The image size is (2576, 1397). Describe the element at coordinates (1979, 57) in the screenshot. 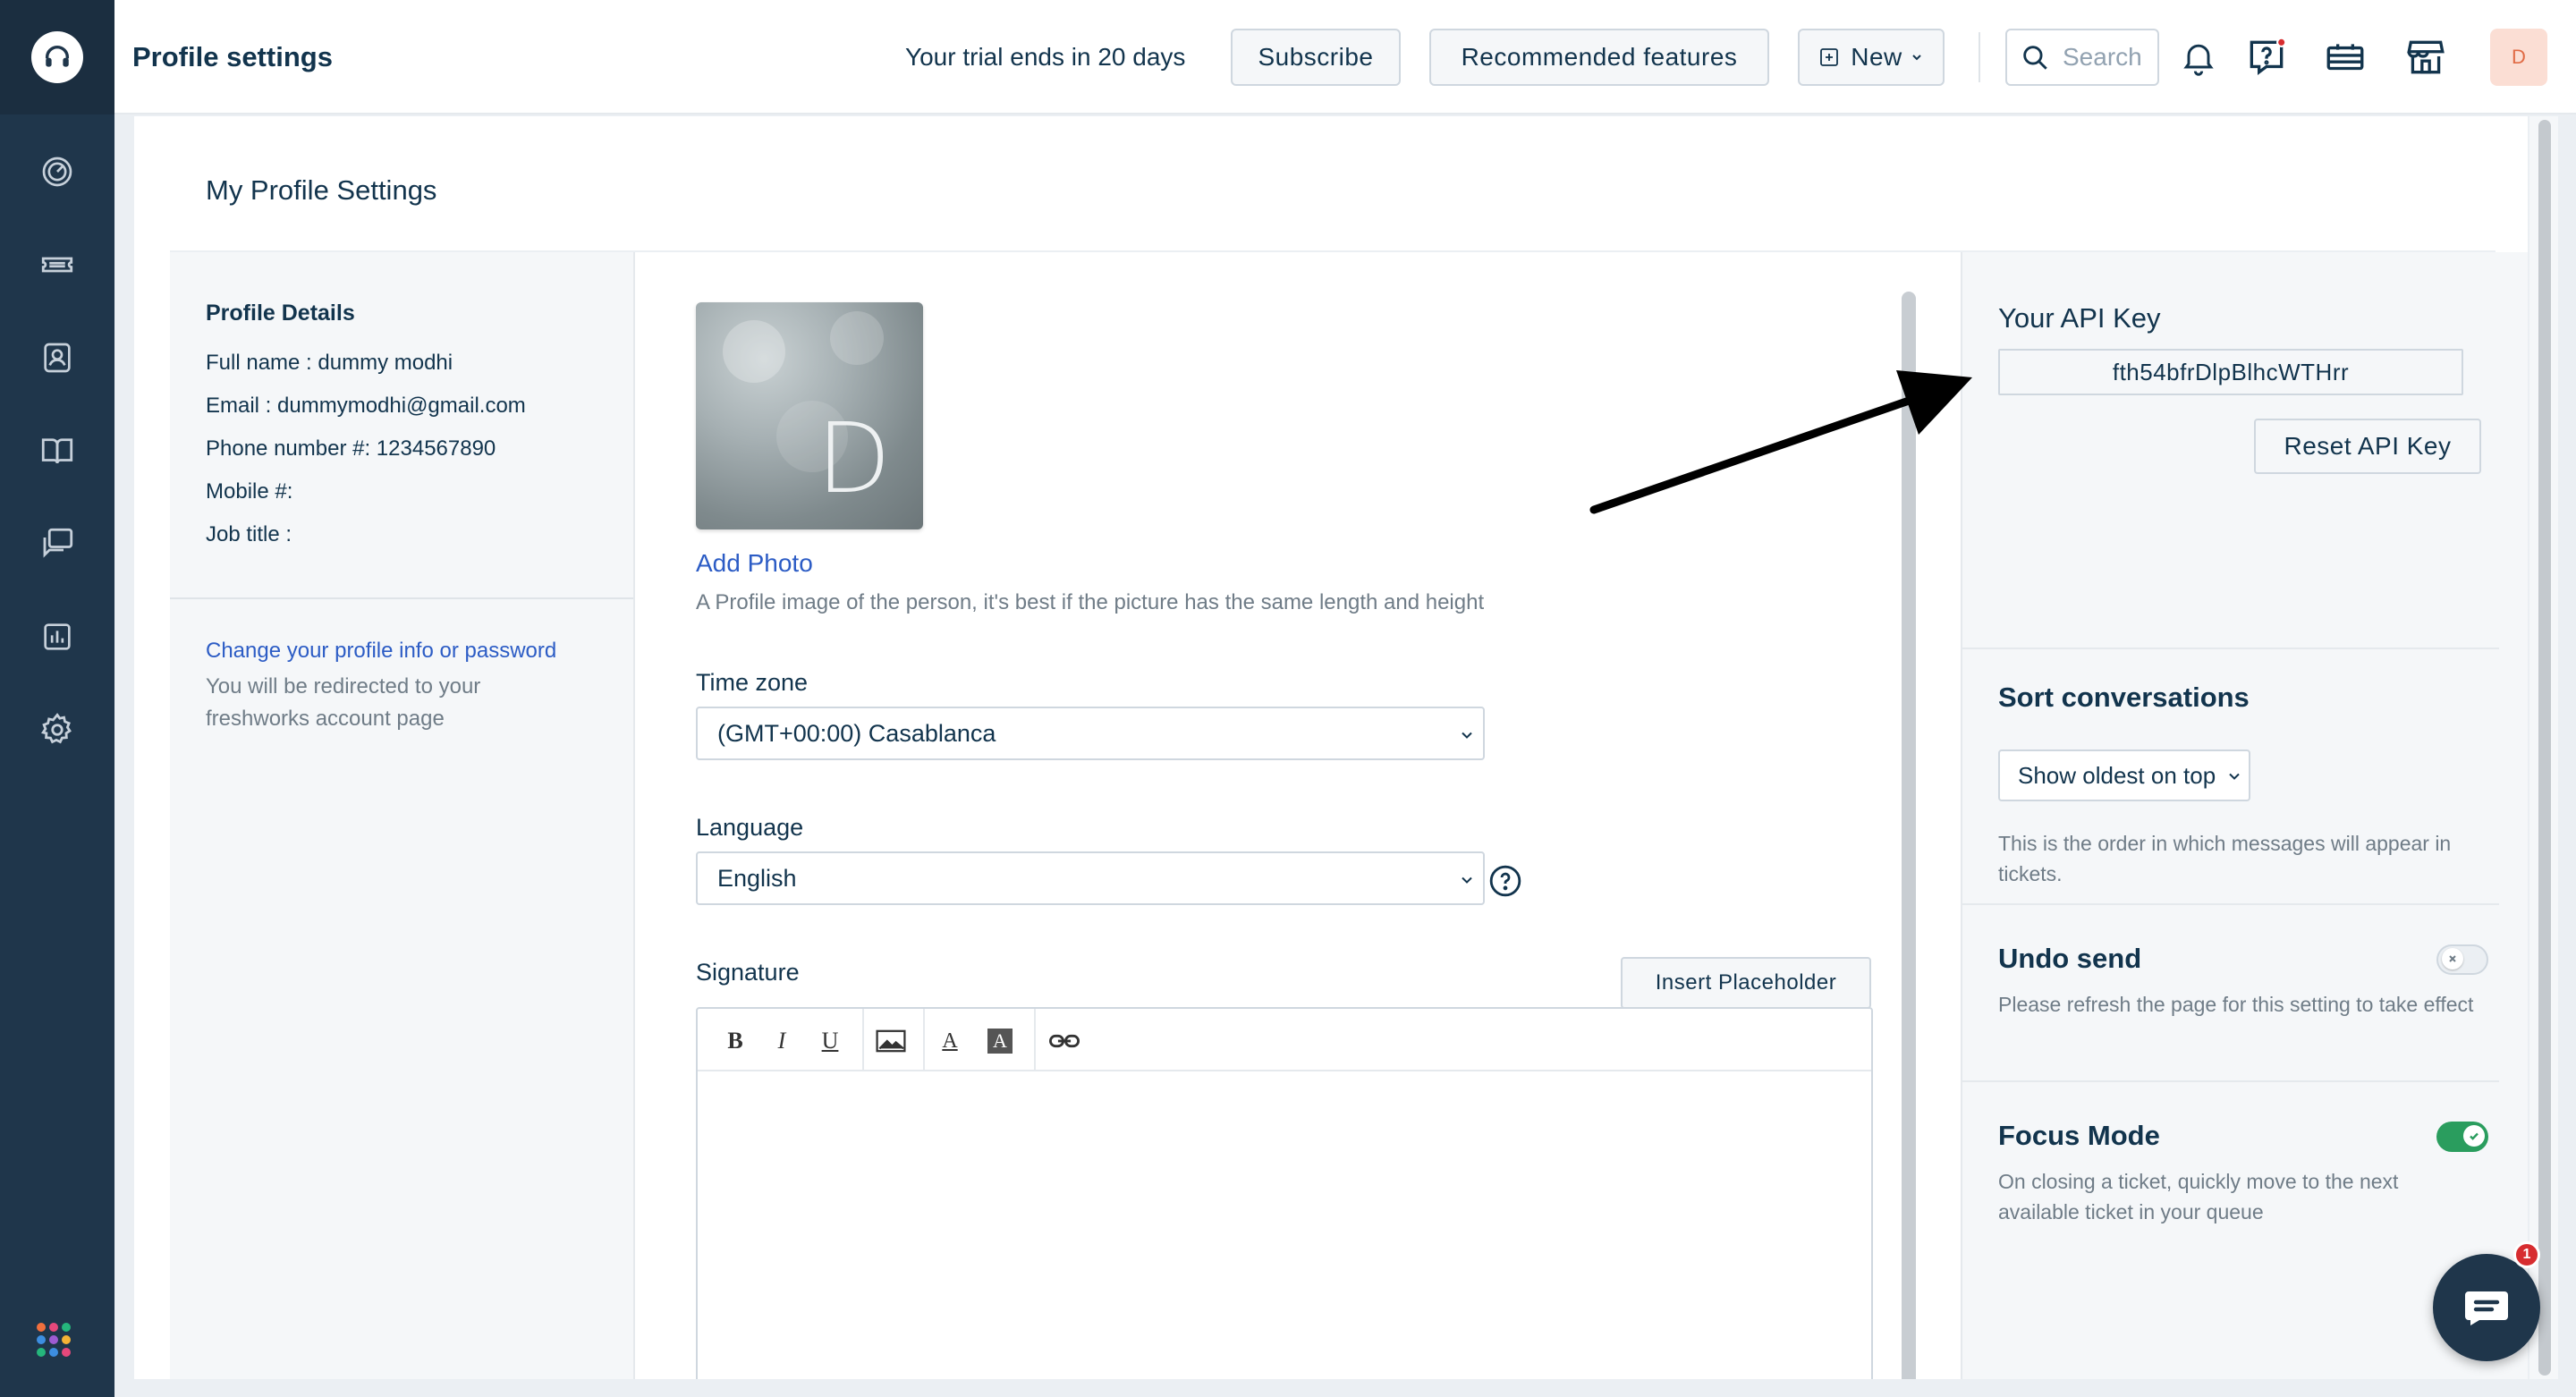

I see `toolbar-divider` at that location.